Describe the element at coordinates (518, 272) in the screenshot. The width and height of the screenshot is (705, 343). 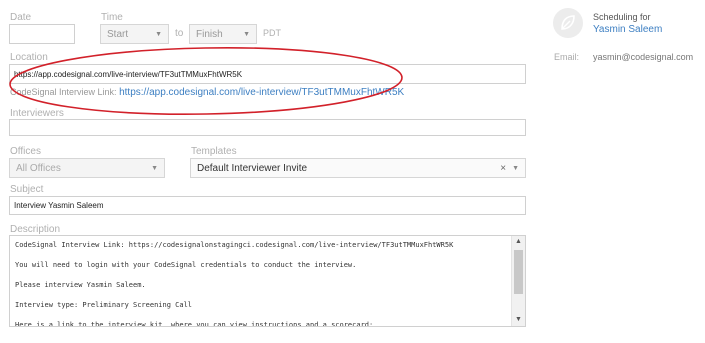
I see `scrollbar-thumb` at that location.